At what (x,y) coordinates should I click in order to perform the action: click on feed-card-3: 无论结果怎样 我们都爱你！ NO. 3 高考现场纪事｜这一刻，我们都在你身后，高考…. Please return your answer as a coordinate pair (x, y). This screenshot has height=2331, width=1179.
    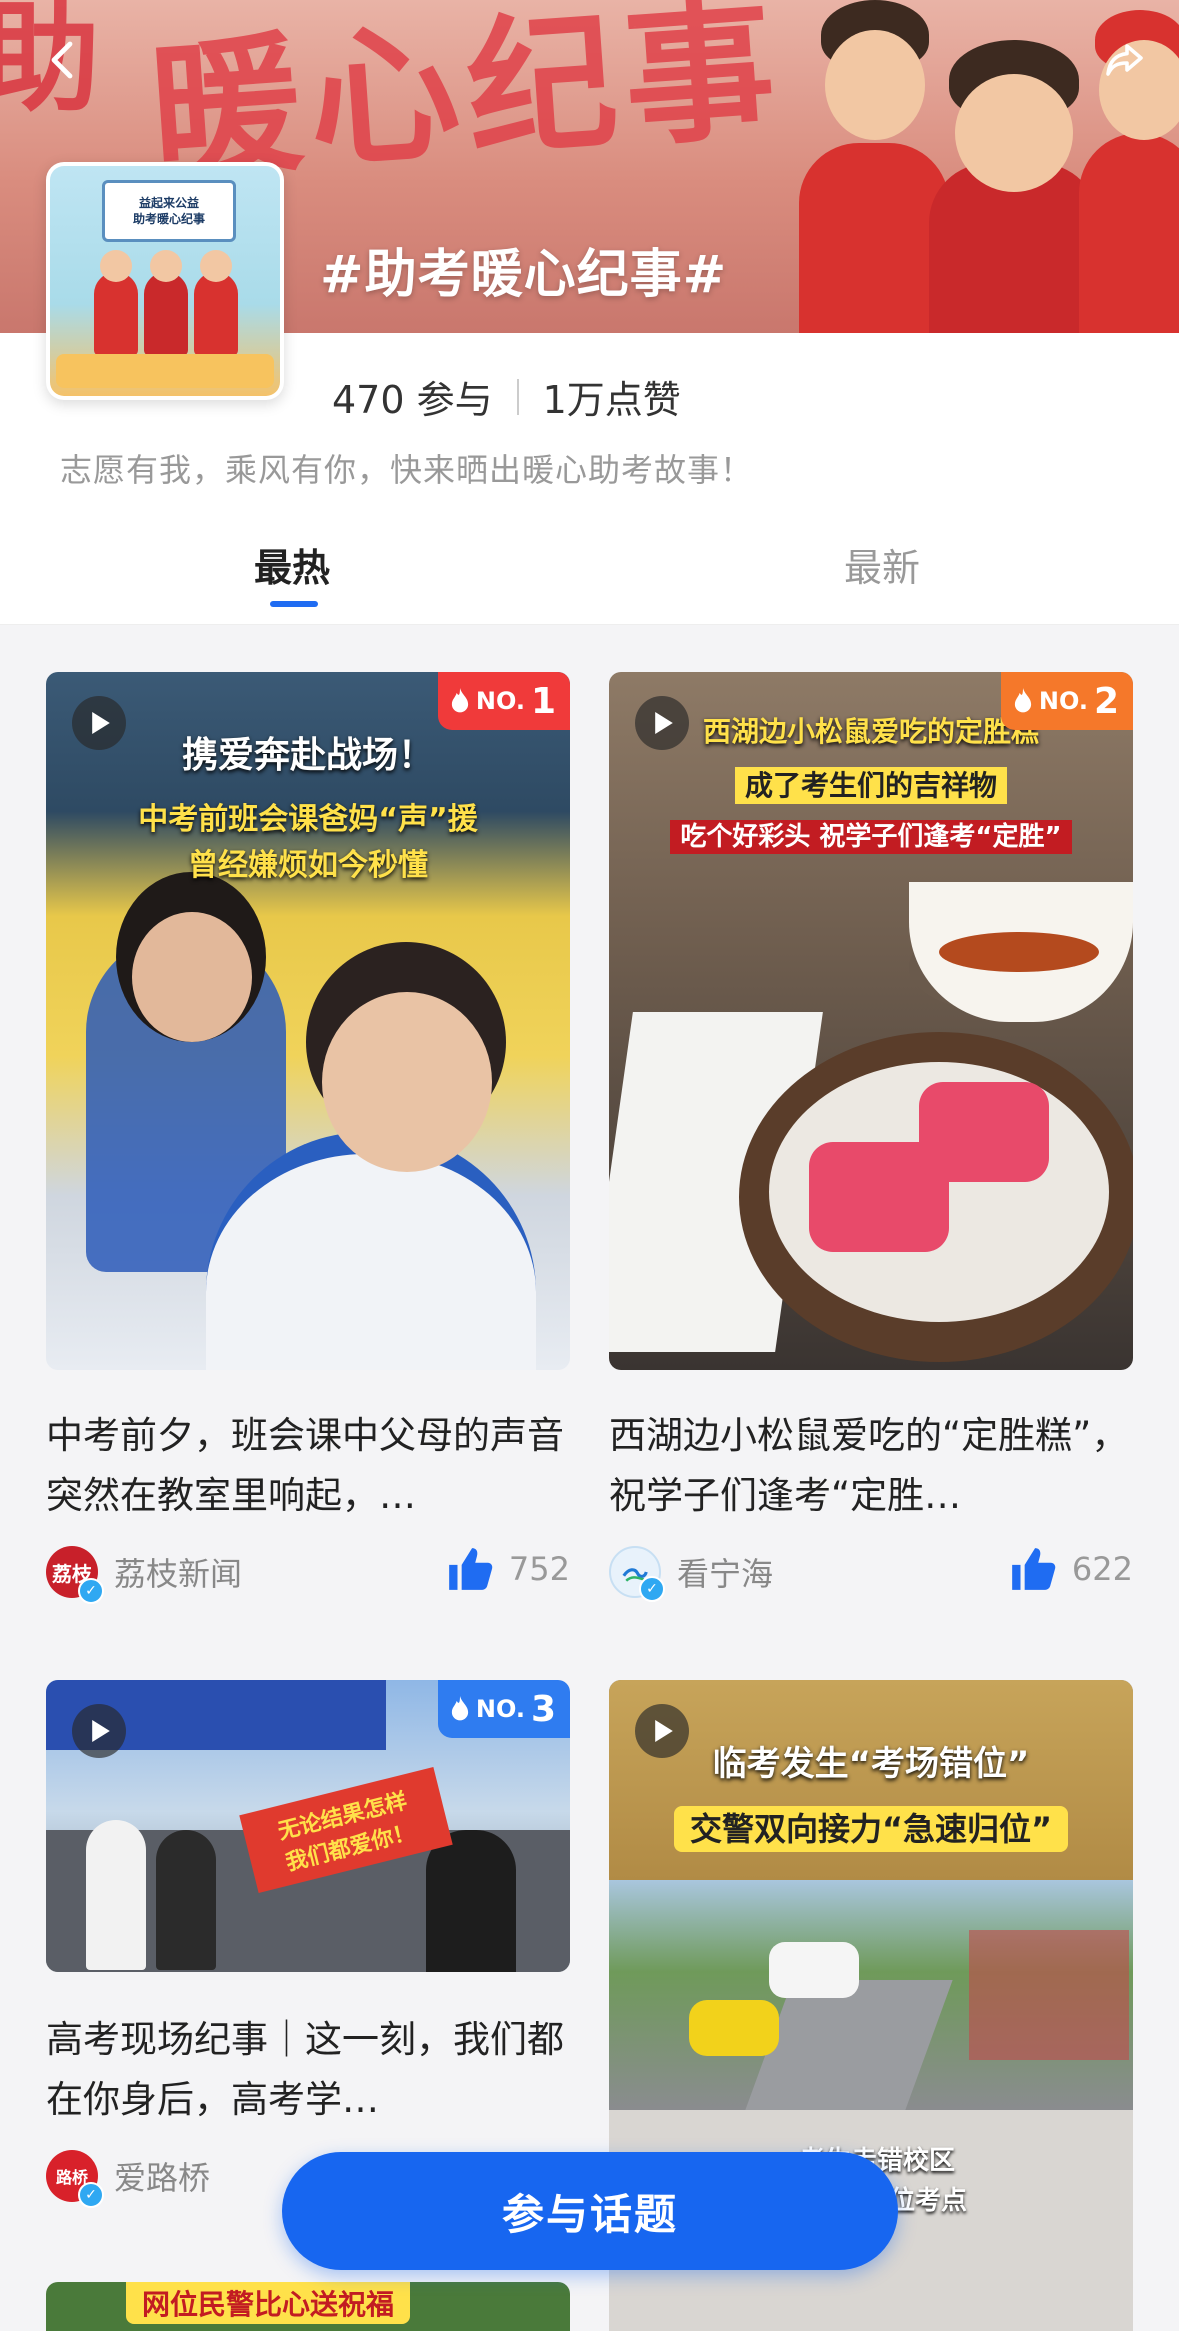
    Looking at the image, I should click on (308, 1950).